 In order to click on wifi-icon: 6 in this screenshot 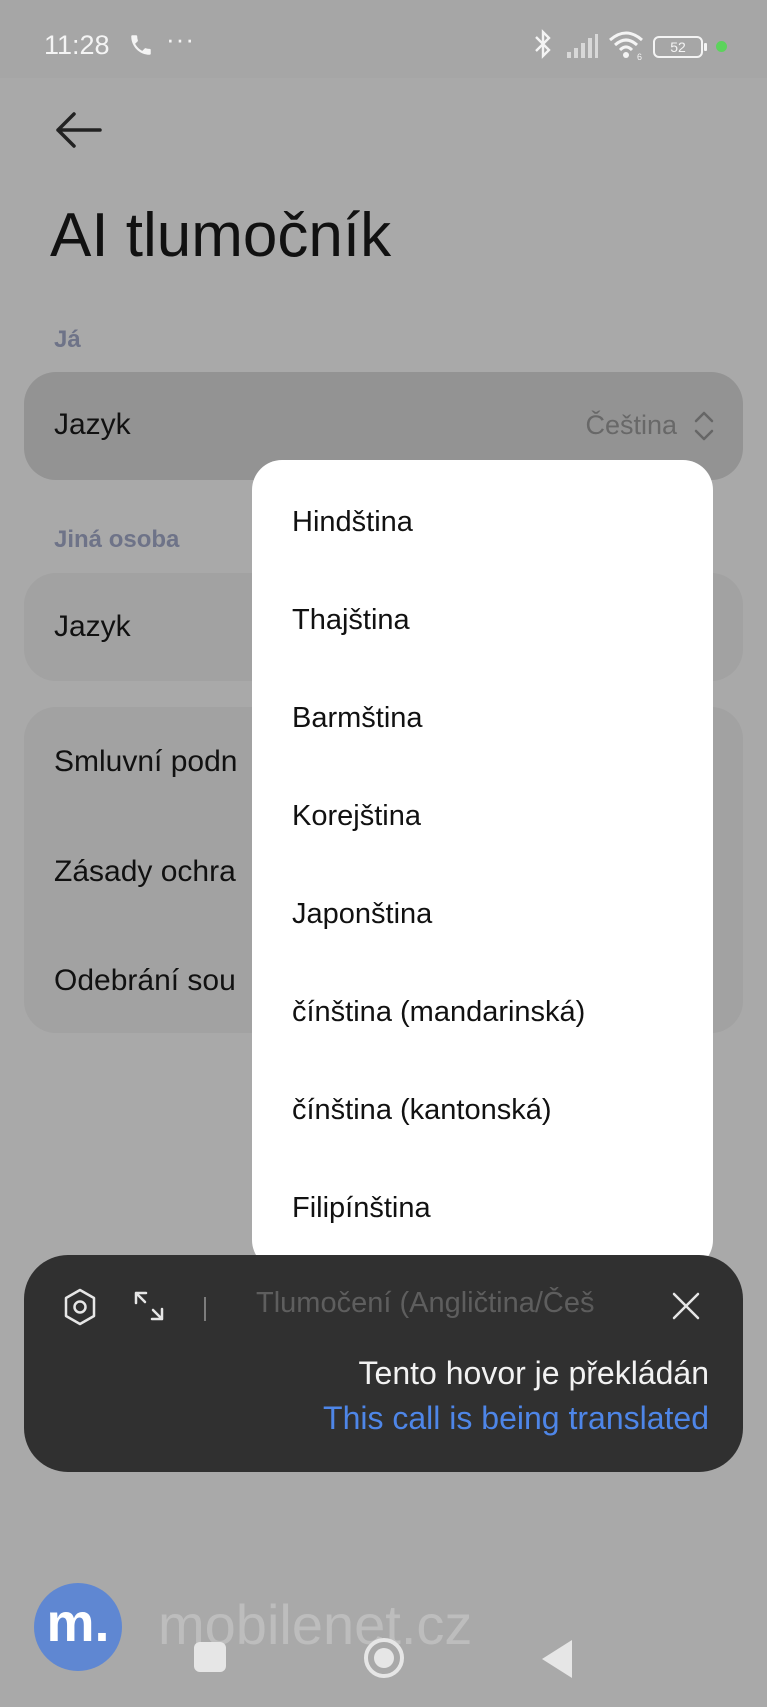, I will do `click(626, 45)`.